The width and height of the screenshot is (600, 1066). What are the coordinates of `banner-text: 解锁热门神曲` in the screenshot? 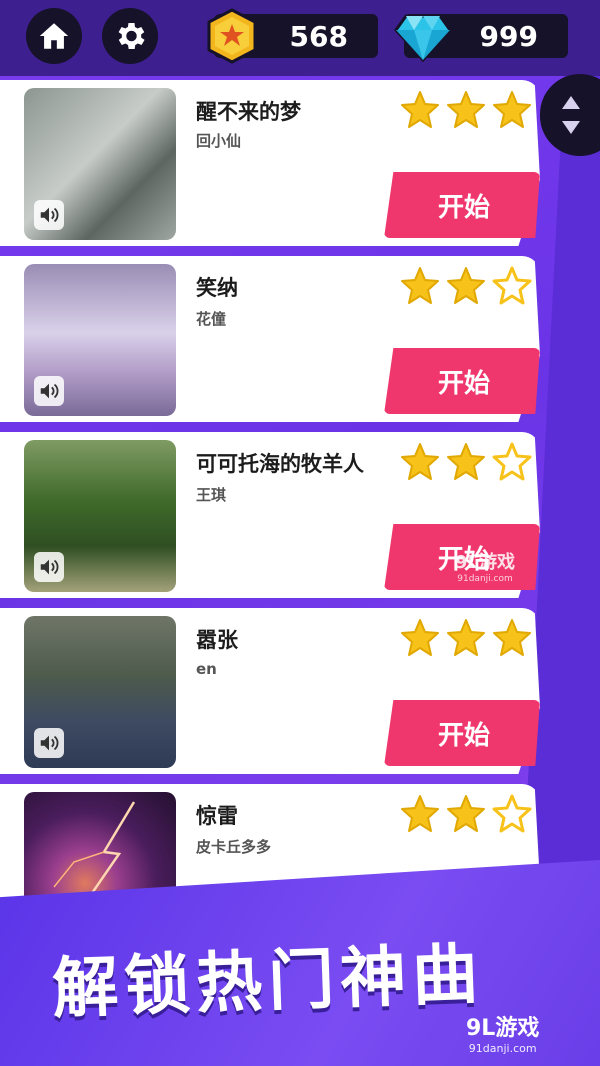 It's located at (268, 981).